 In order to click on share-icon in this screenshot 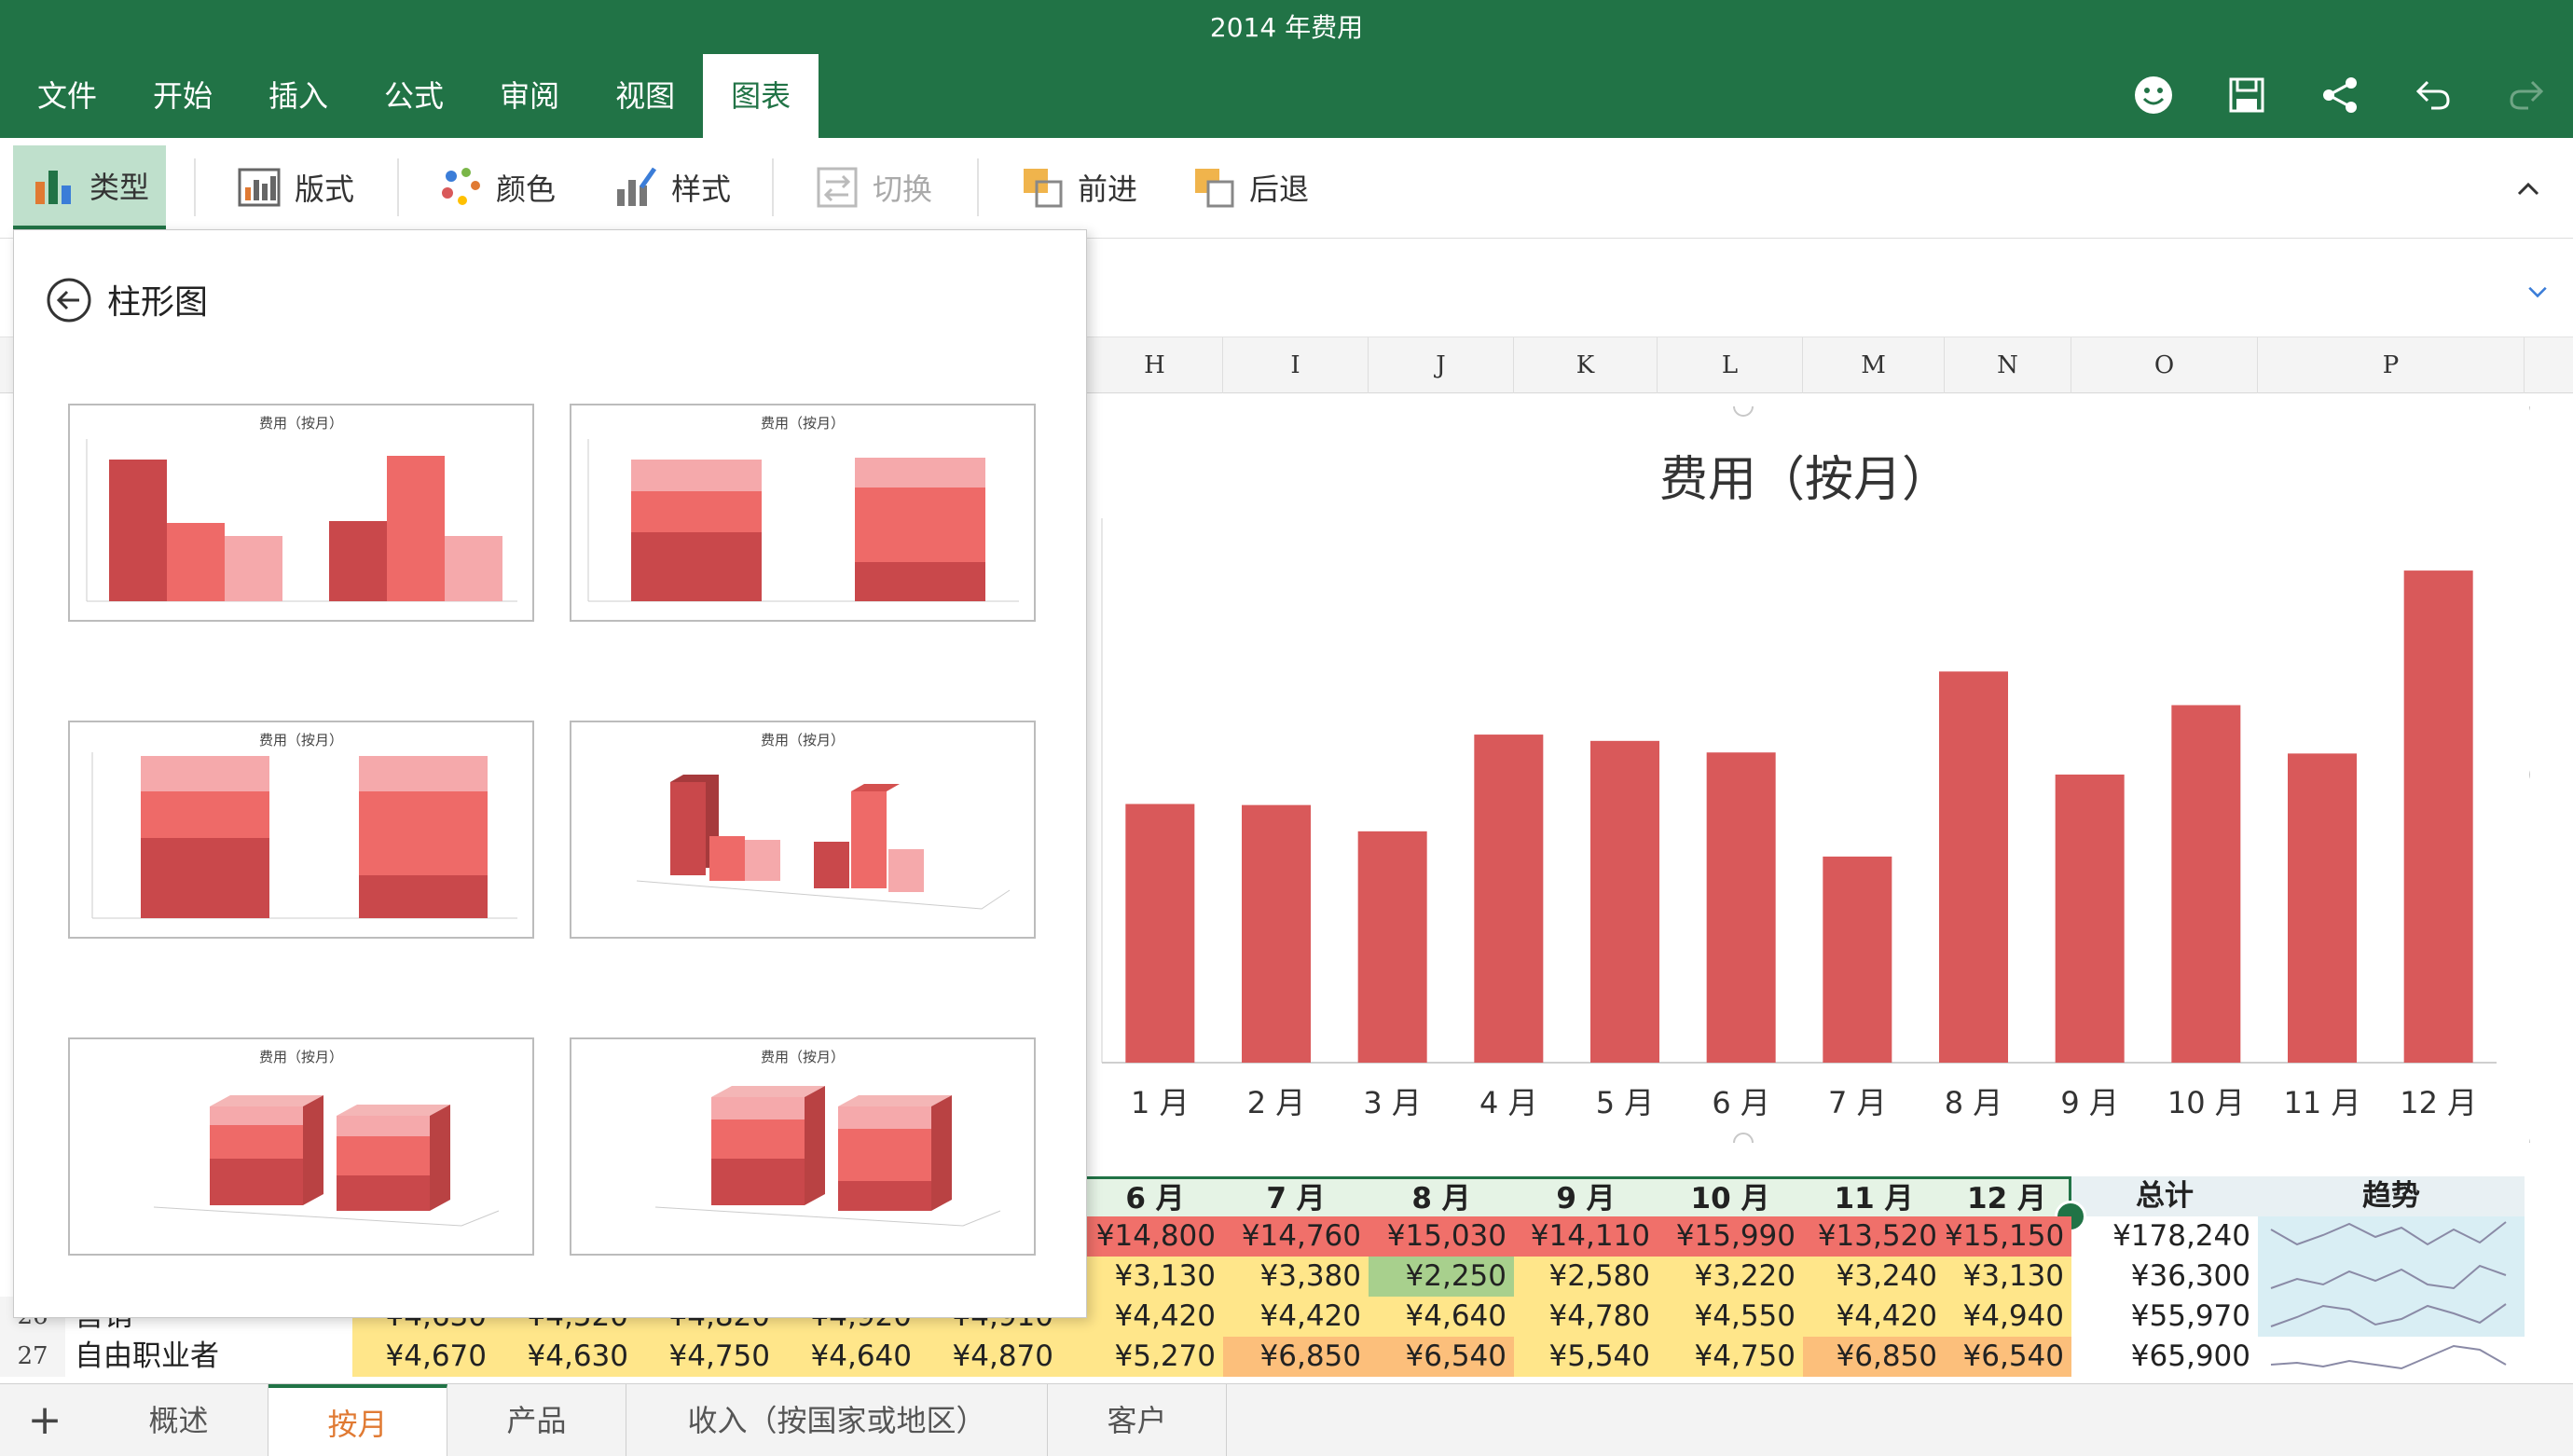, I will do `click(2340, 95)`.